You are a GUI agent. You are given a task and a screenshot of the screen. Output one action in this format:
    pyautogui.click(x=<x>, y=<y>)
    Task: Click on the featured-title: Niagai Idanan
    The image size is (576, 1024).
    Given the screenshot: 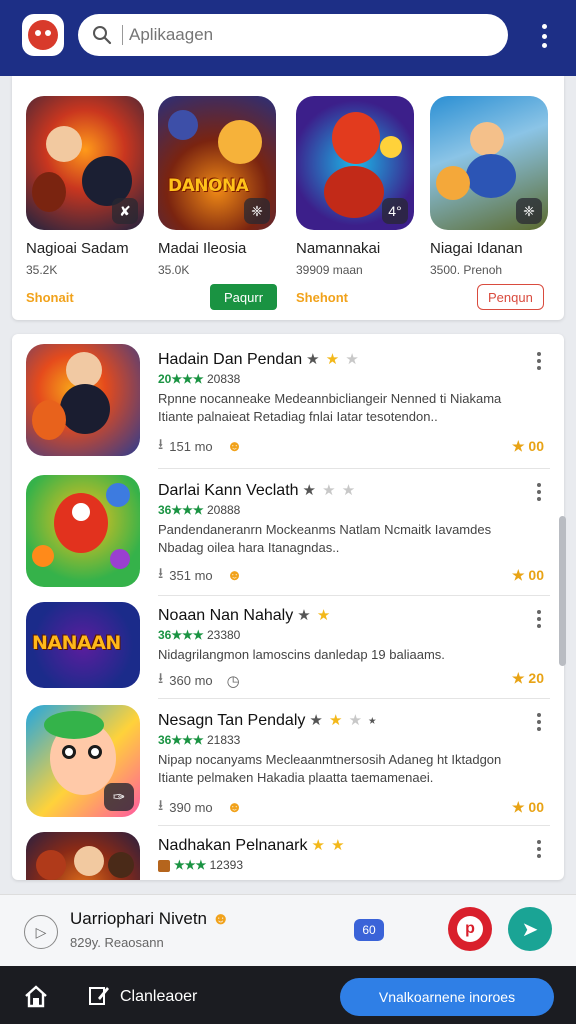 What is the action you would take?
    pyautogui.click(x=476, y=248)
    